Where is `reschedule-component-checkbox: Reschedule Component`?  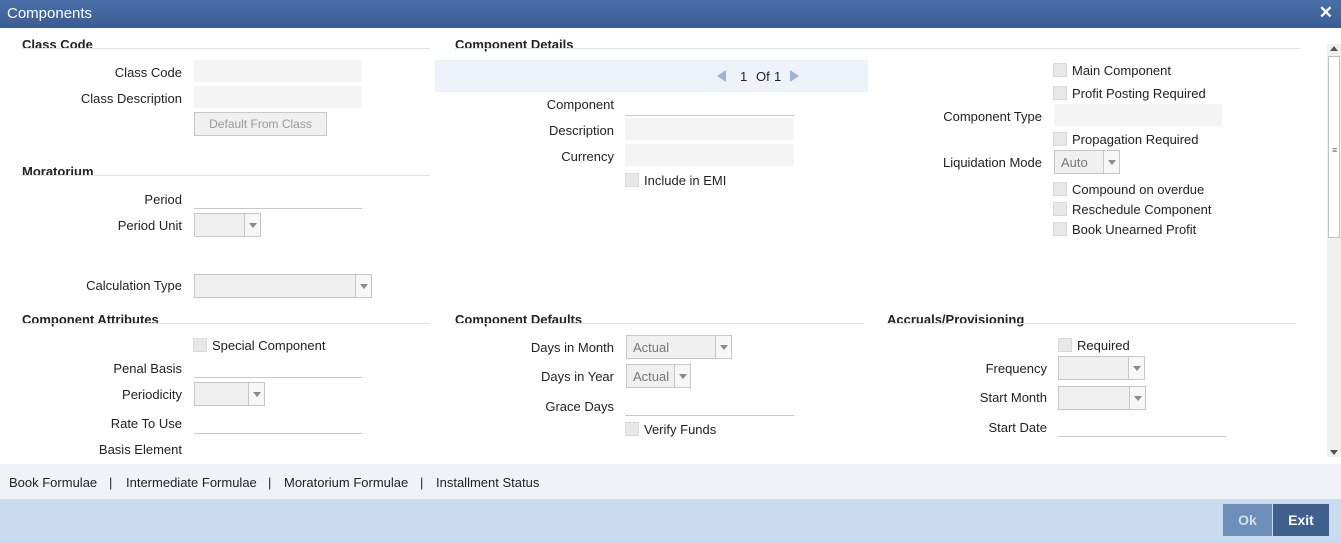 reschedule-component-checkbox: Reschedule Component is located at coordinates (1132, 209).